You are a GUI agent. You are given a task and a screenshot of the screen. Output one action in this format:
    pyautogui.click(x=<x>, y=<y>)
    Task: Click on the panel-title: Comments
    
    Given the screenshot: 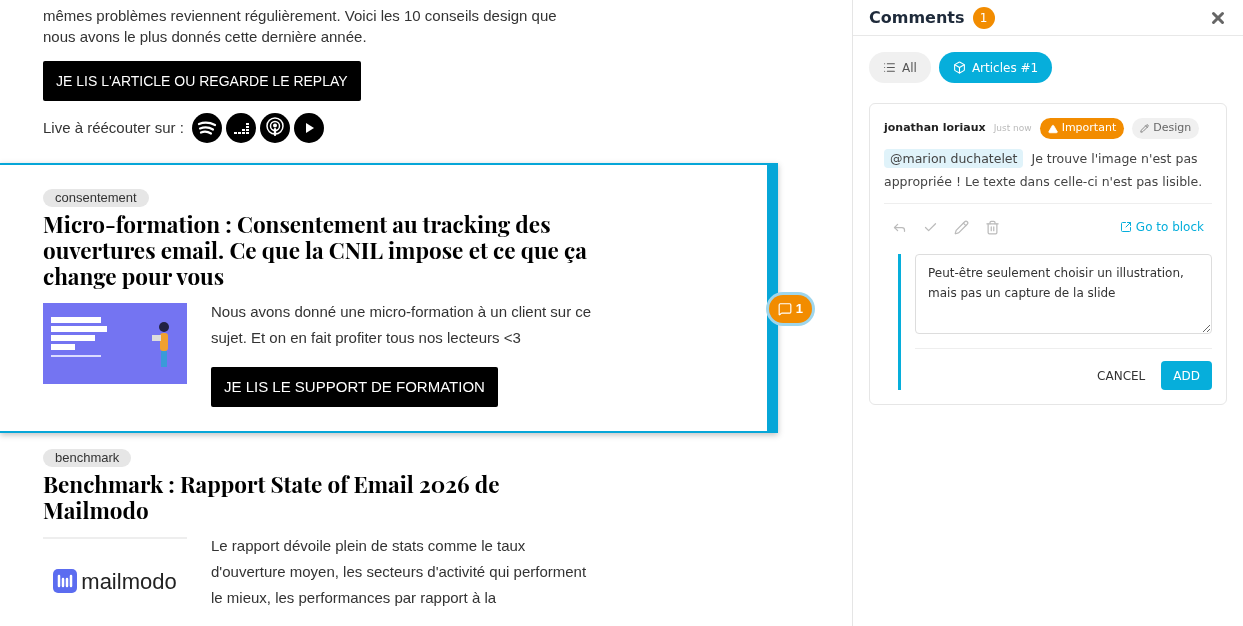 What is the action you would take?
    pyautogui.click(x=917, y=17)
    